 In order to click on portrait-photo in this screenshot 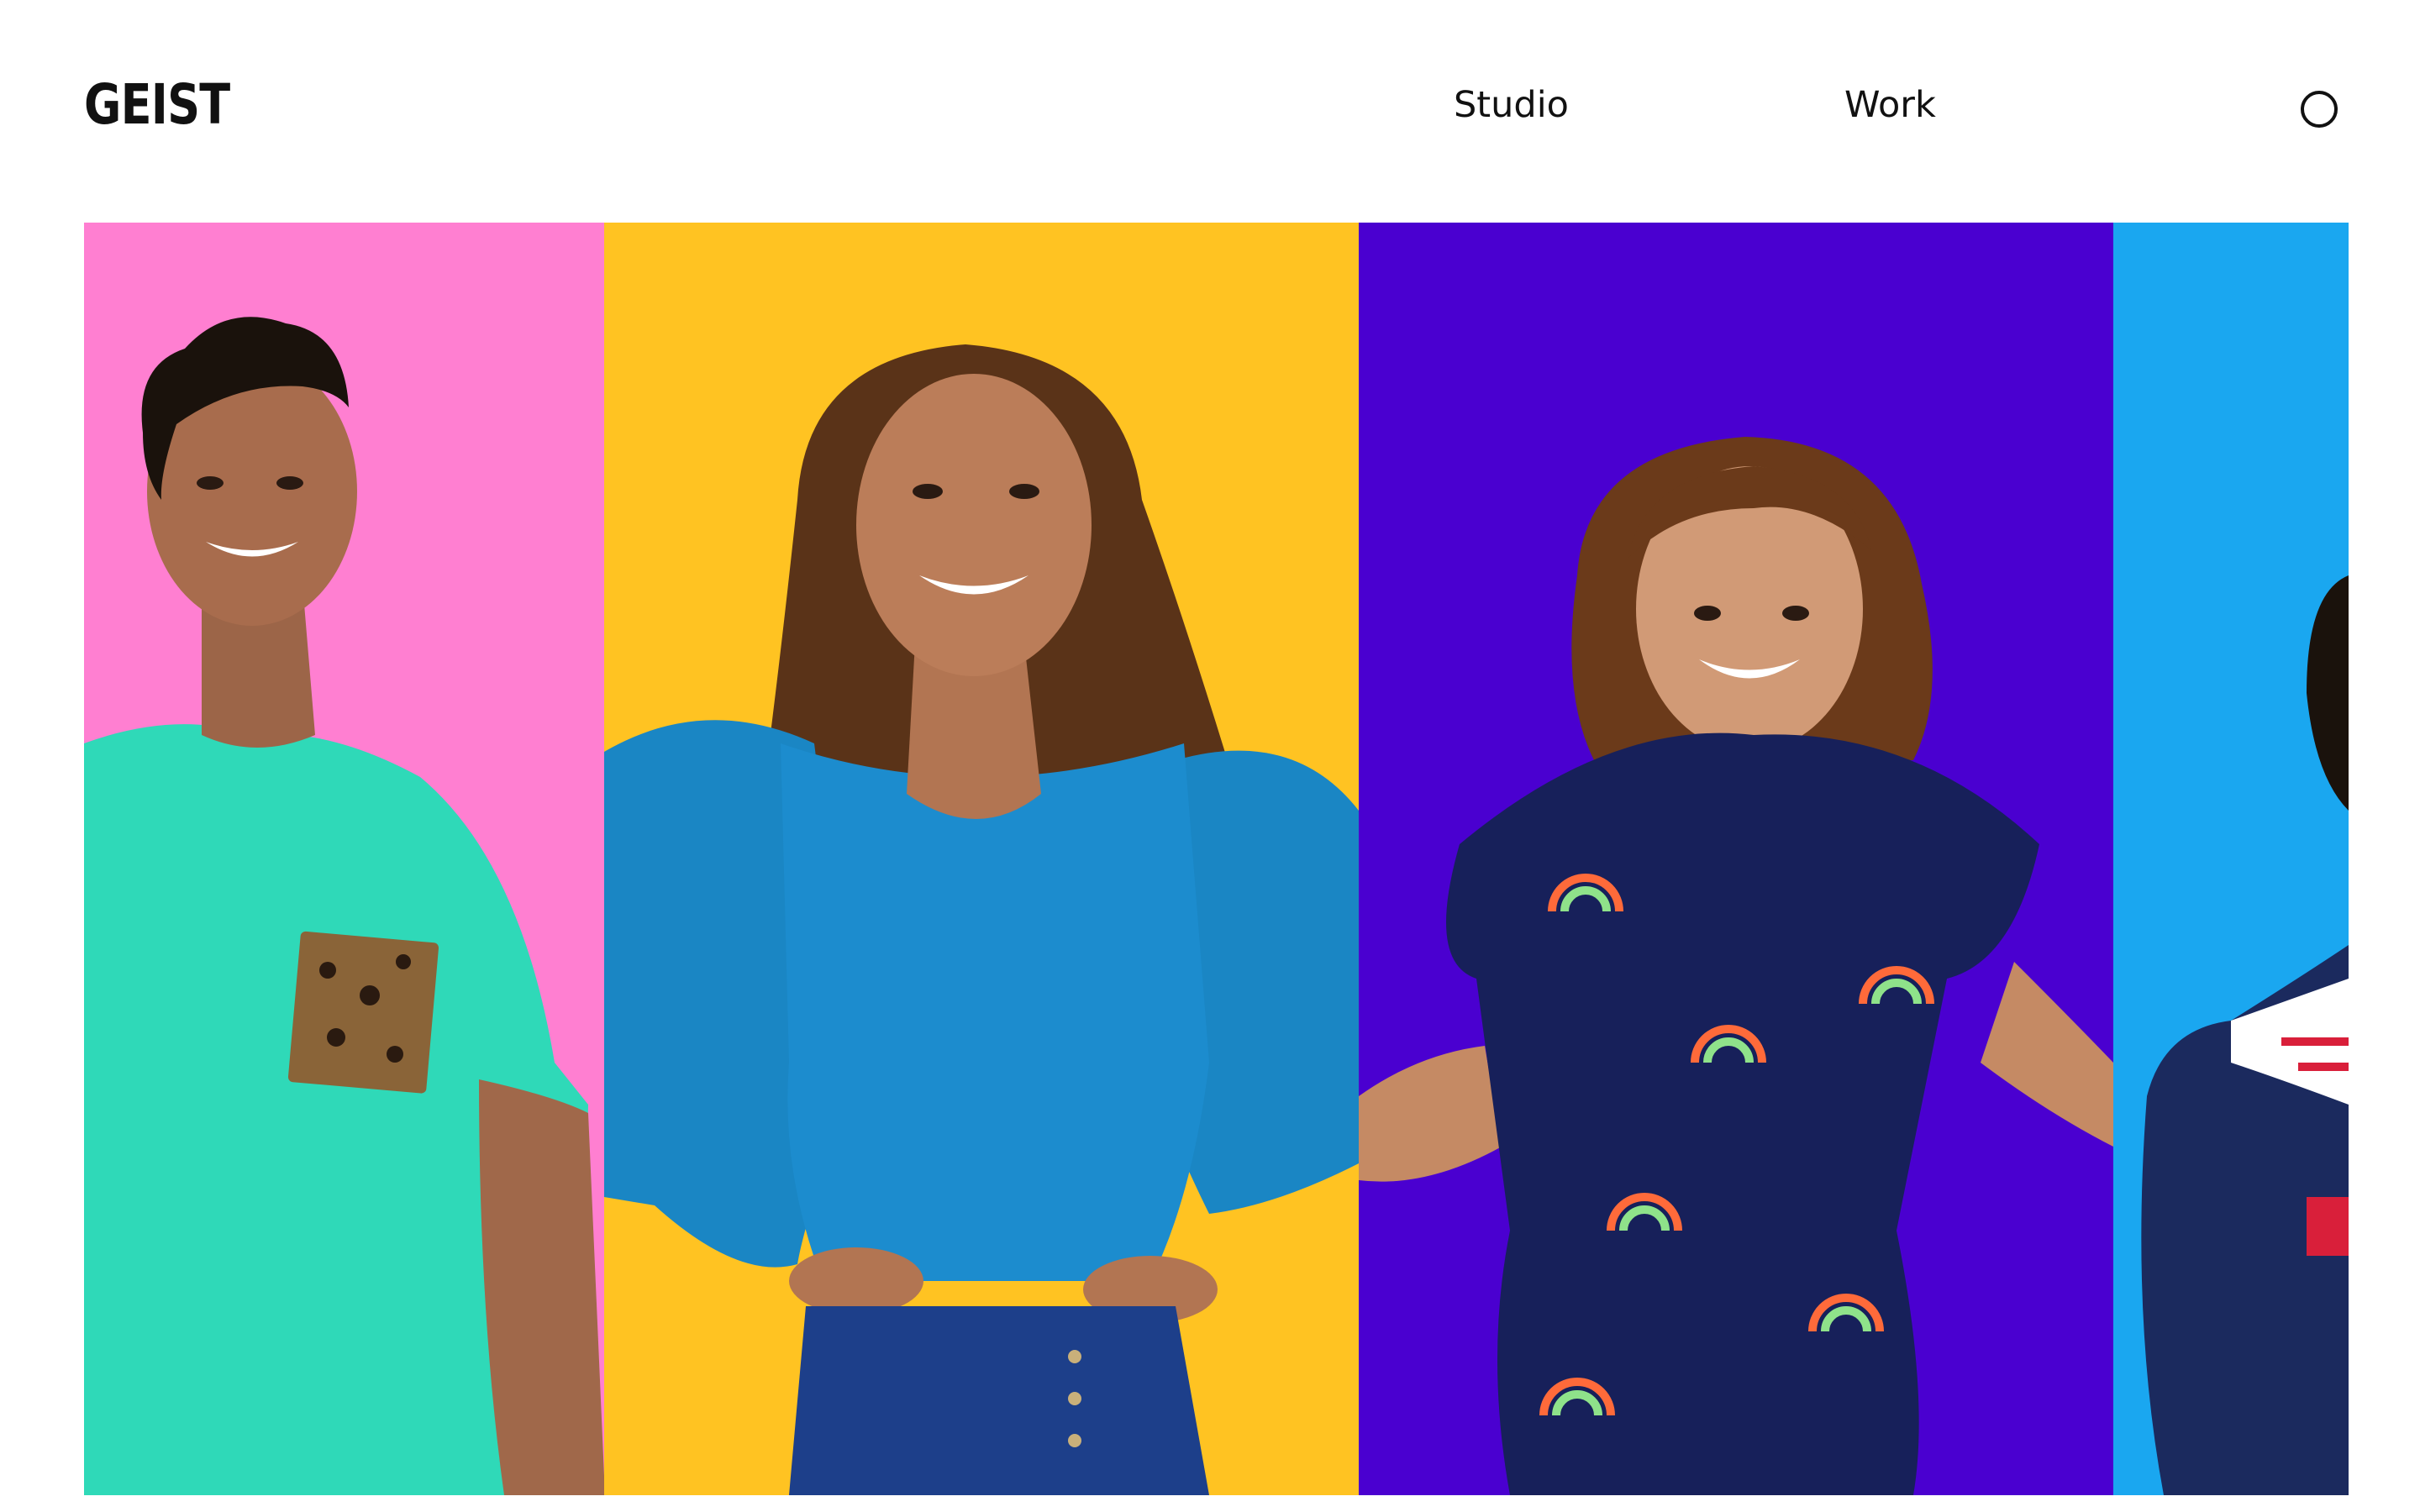, I will do `click(2231, 859)`.